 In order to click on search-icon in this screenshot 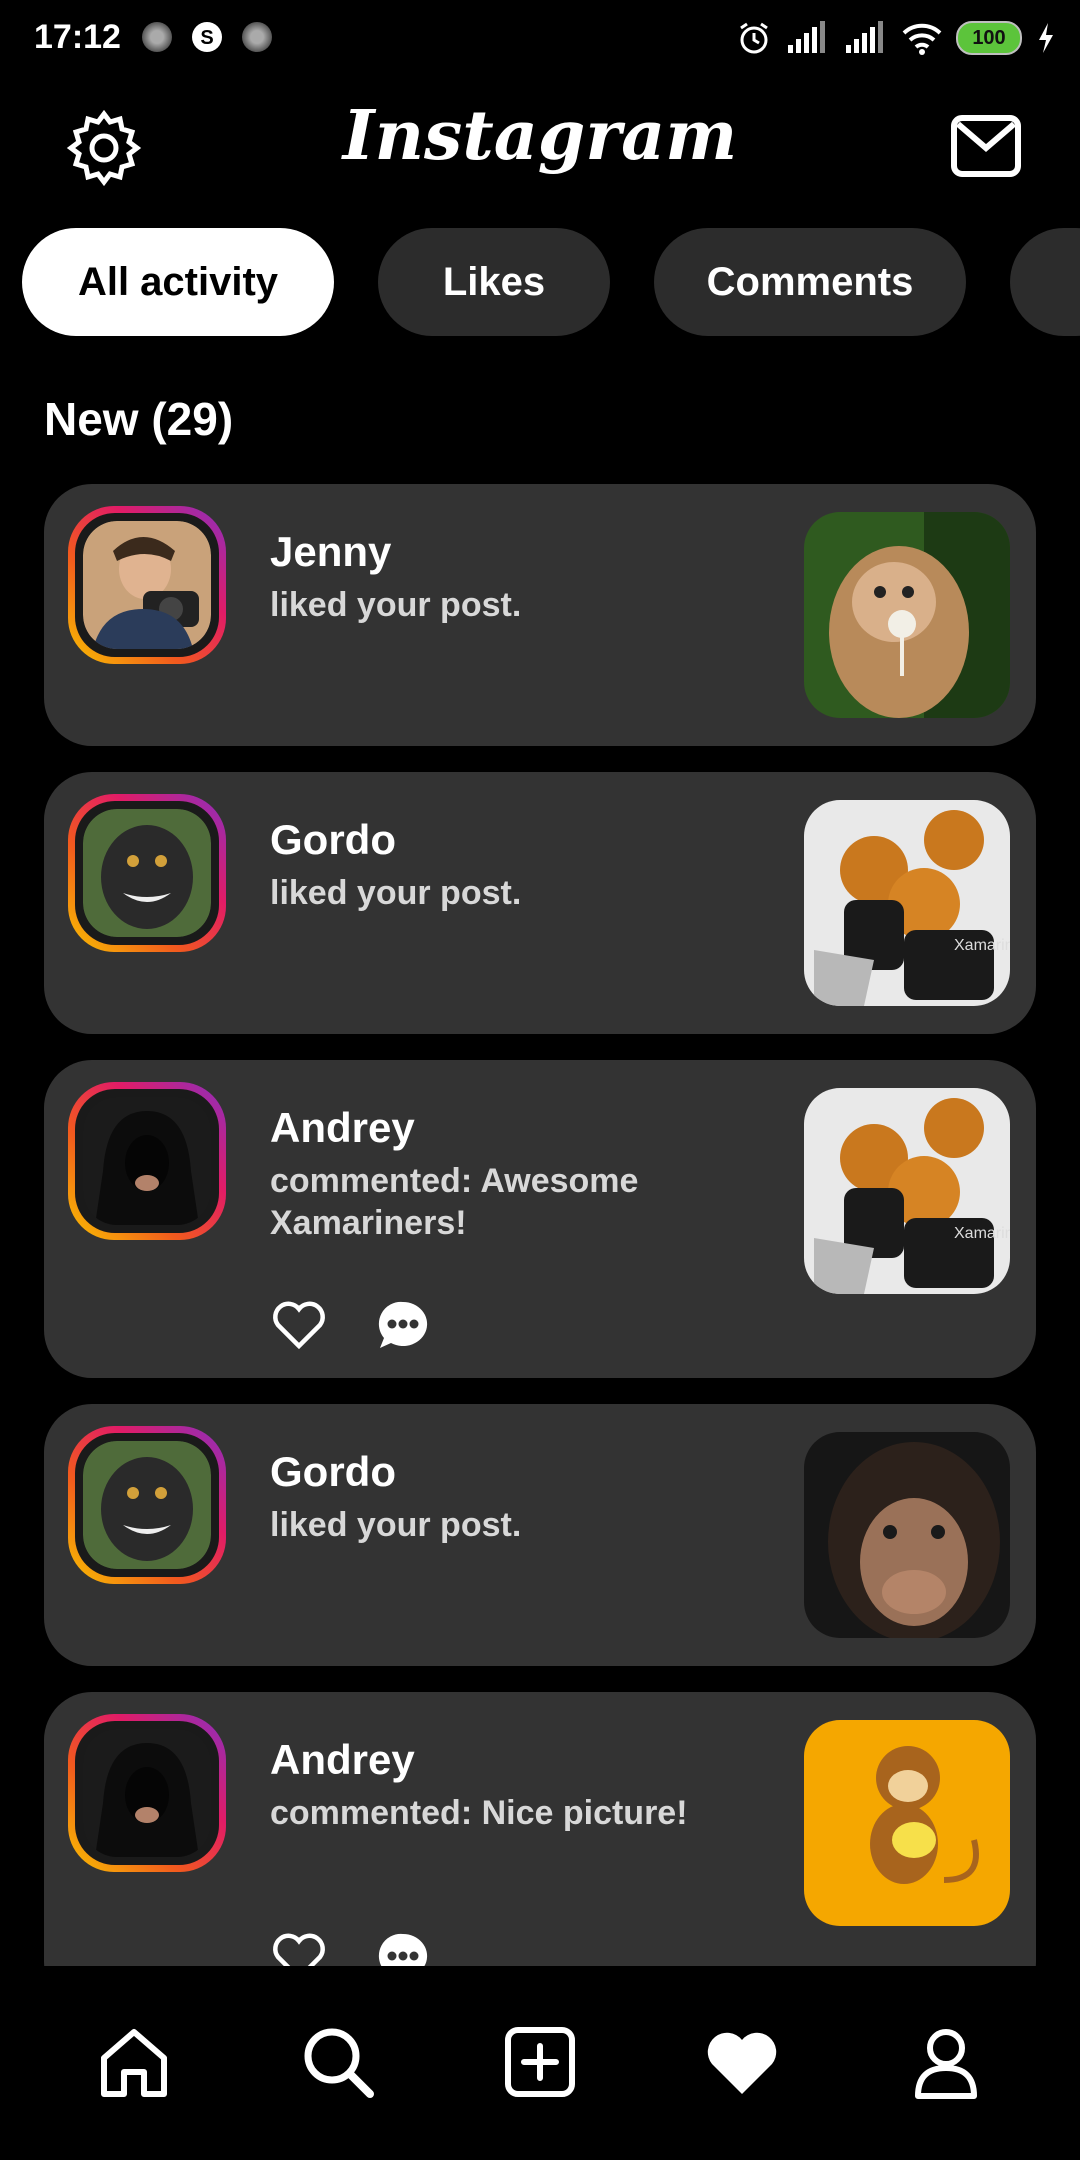, I will do `click(338, 2062)`.